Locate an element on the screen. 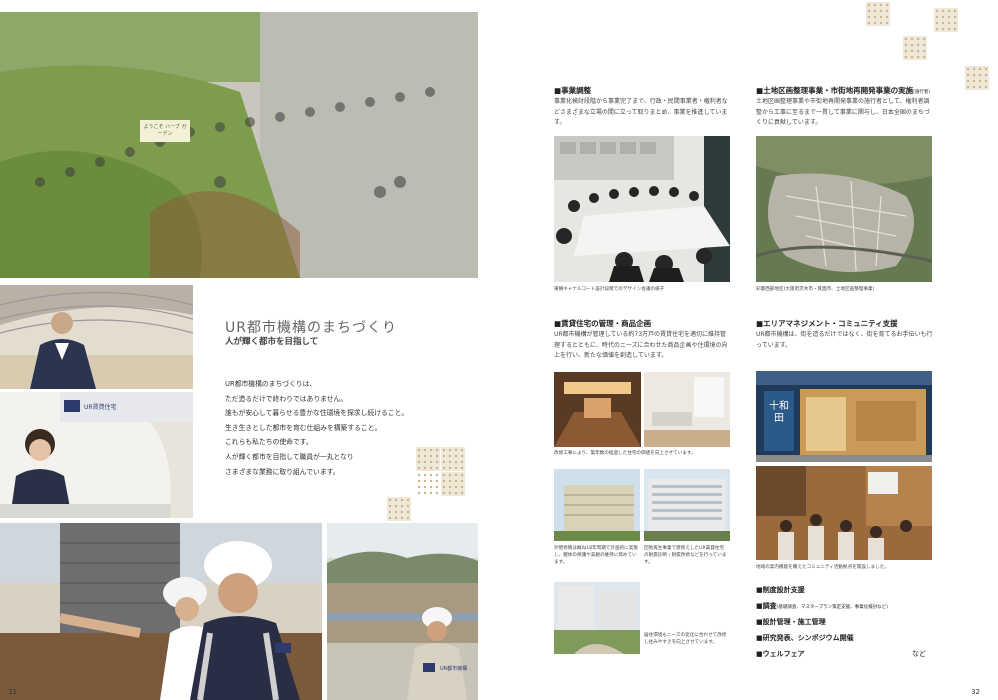 The height and width of the screenshot is (700, 998). caption-aerial: 彩都西部地区(大阪府茨木市・箕面市、土地区画整理事業) is located at coordinates (815, 289).